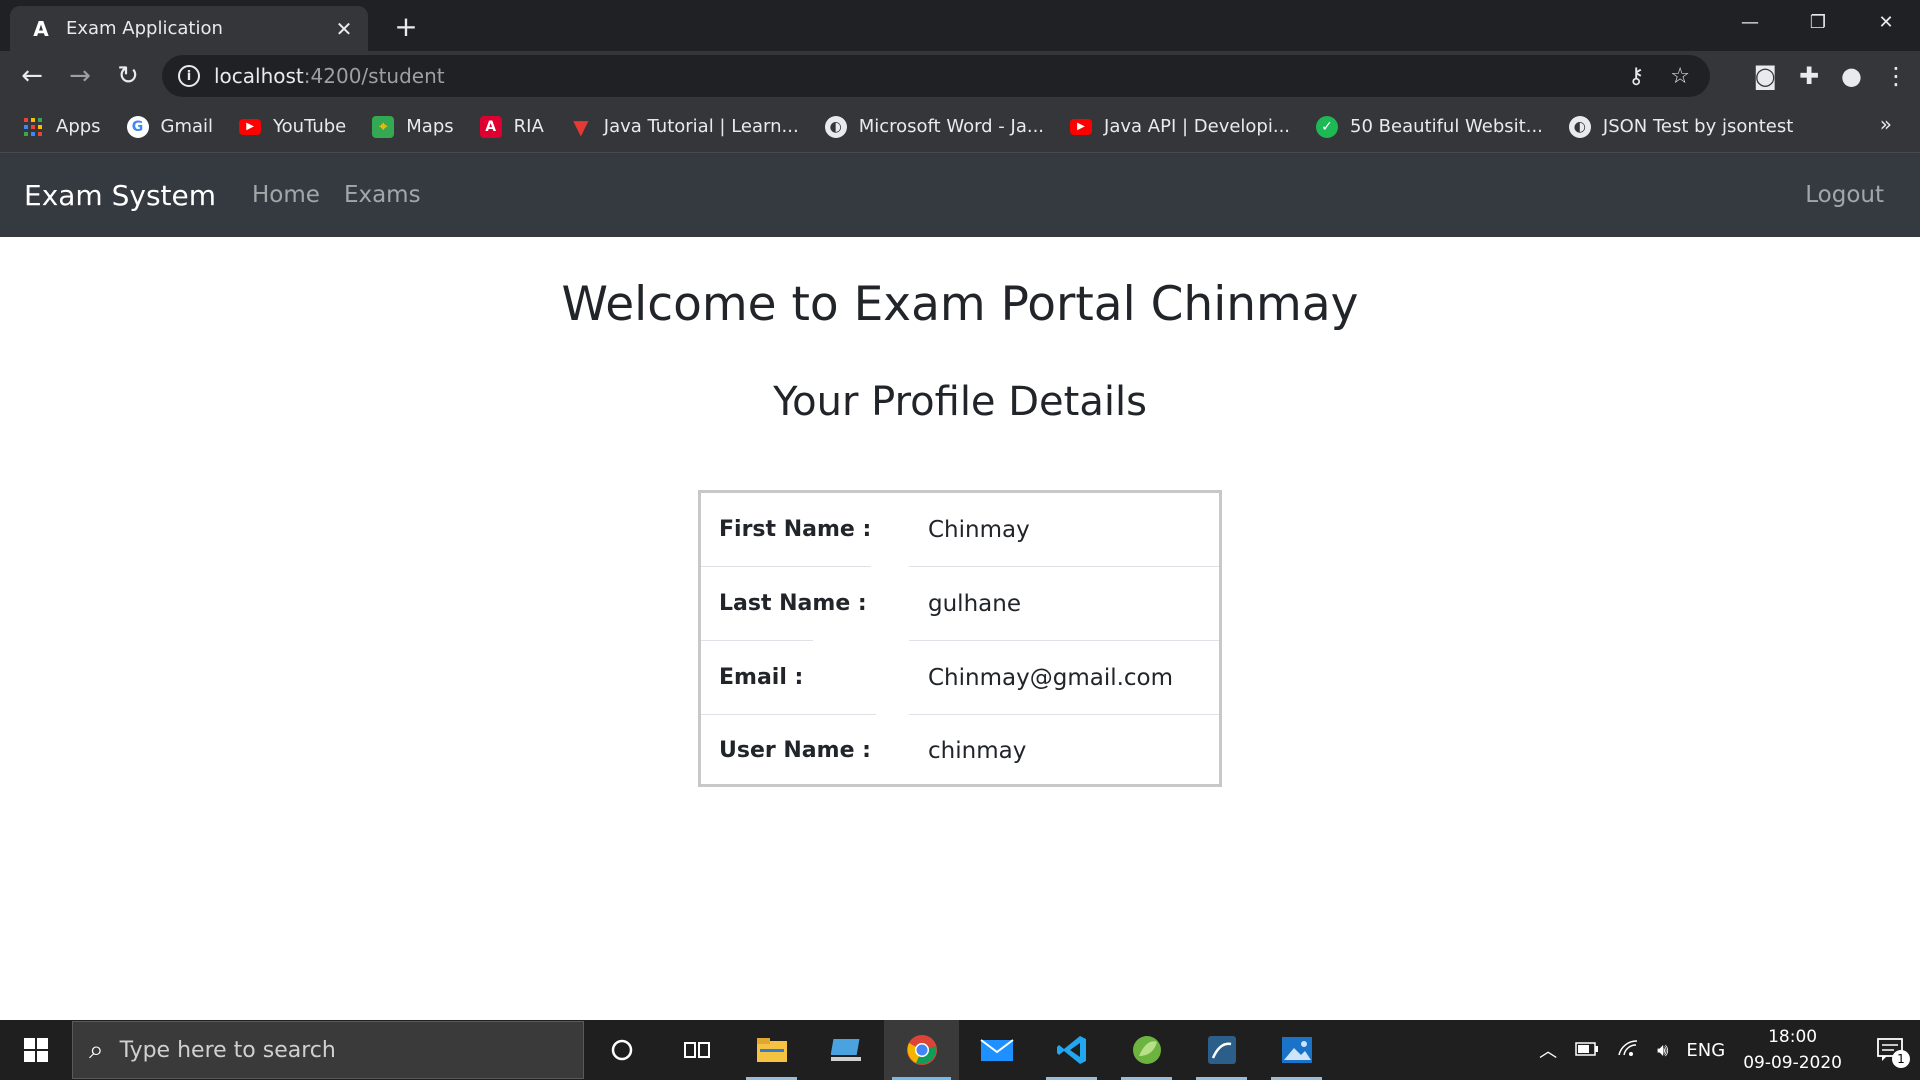  I want to click on bookmark-youtube: ▶ YouTube, so click(292, 126).